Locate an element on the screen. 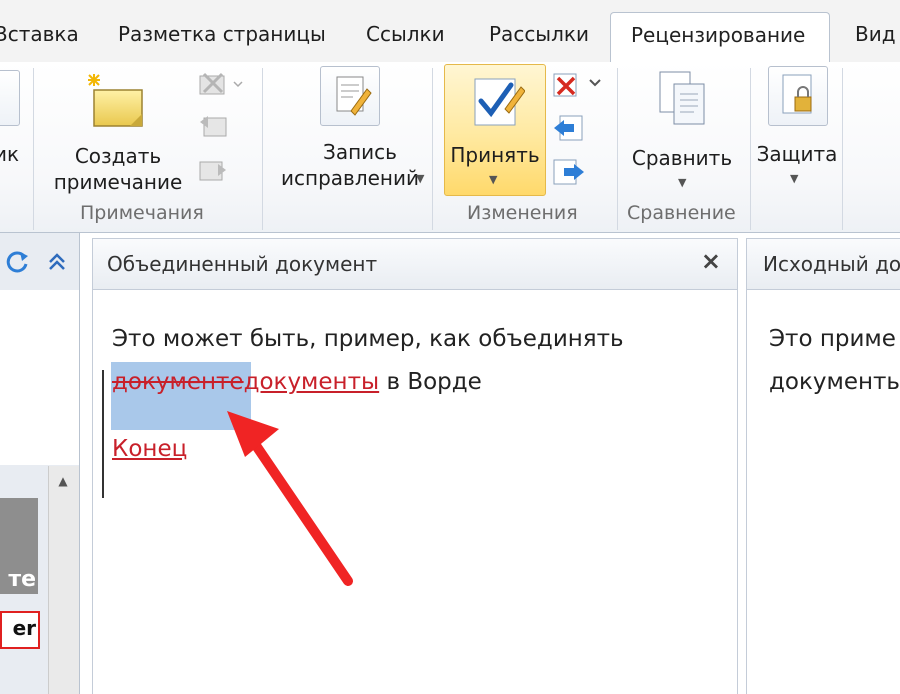 This screenshot has height=694, width=900. inserted-text: документы is located at coordinates (312, 382).